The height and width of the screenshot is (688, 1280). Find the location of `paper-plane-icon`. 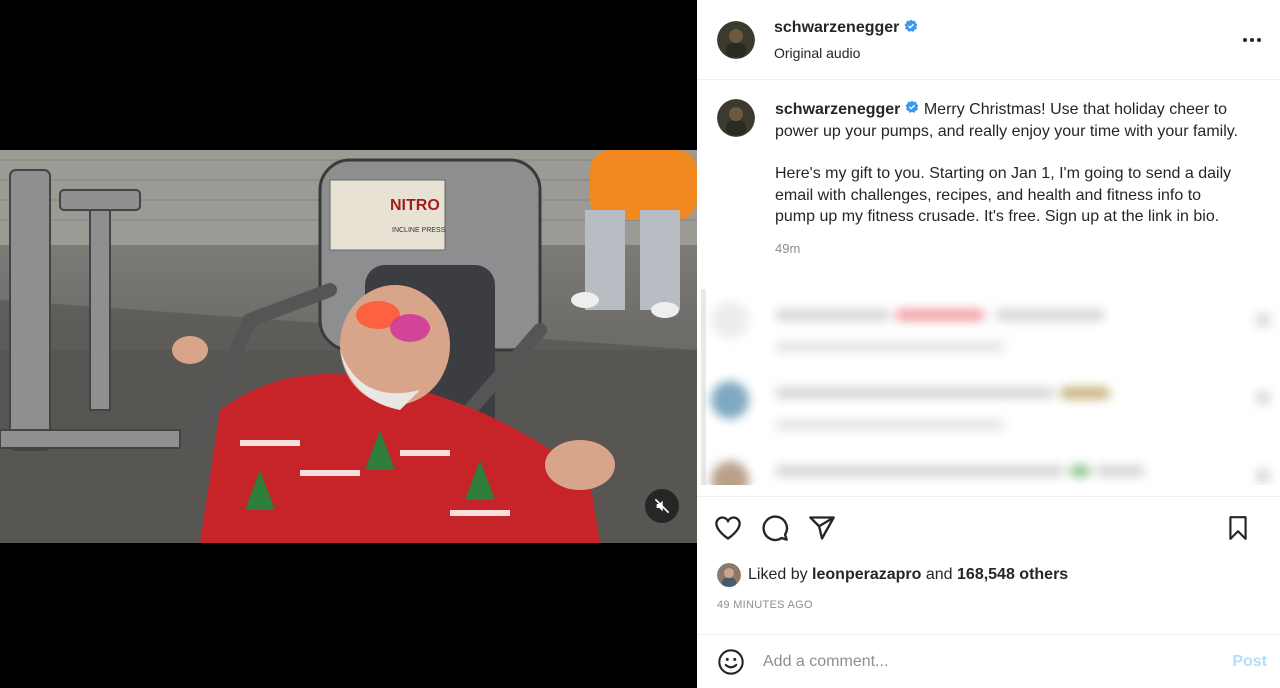

paper-plane-icon is located at coordinates (822, 528).